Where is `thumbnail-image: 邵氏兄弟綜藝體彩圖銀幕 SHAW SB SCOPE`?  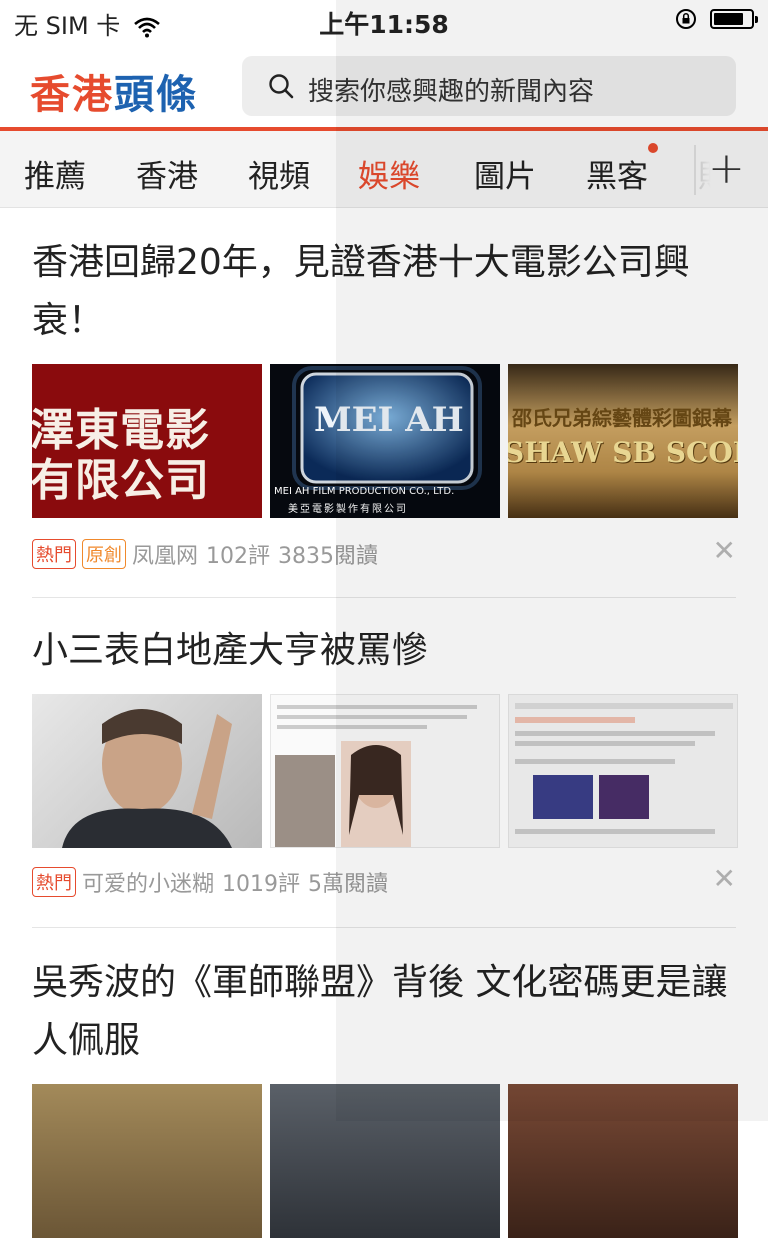 thumbnail-image: 邵氏兄弟綜藝體彩圖銀幕 SHAW SB SCOPE is located at coordinates (623, 441).